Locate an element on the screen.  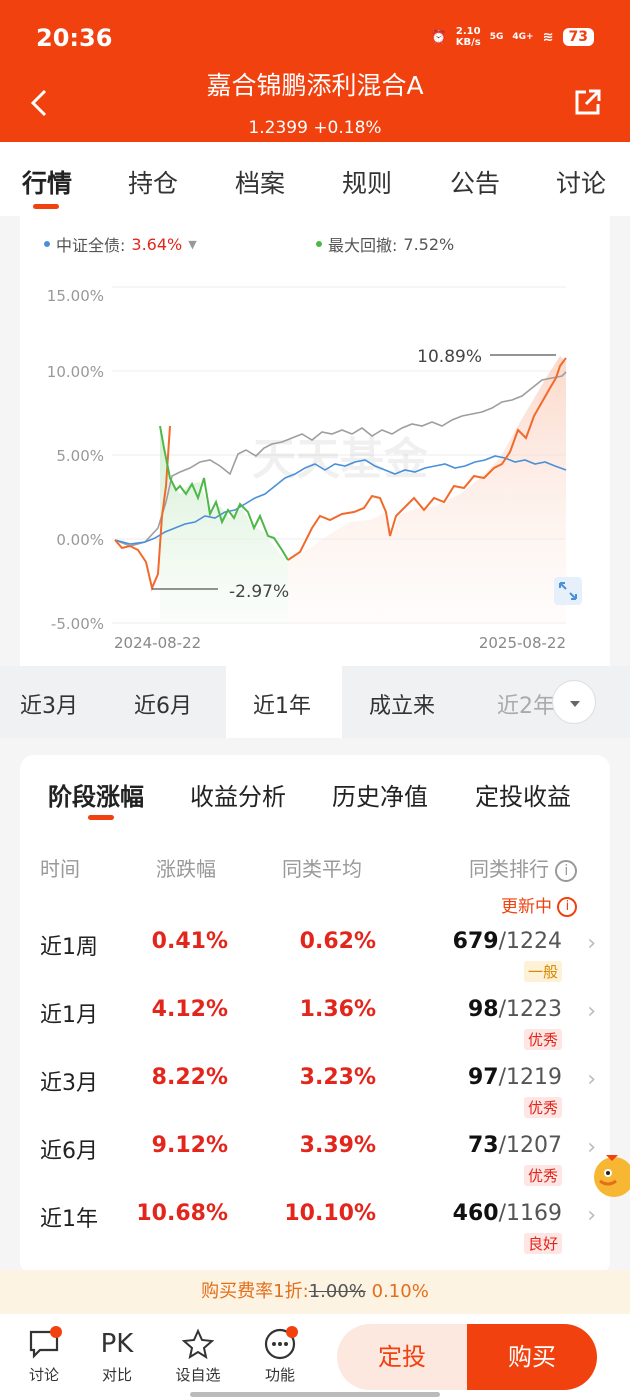
table-row: 近1年 10.68% 10.10% 460/1169 › 良好 is located at coordinates (315, 1221).